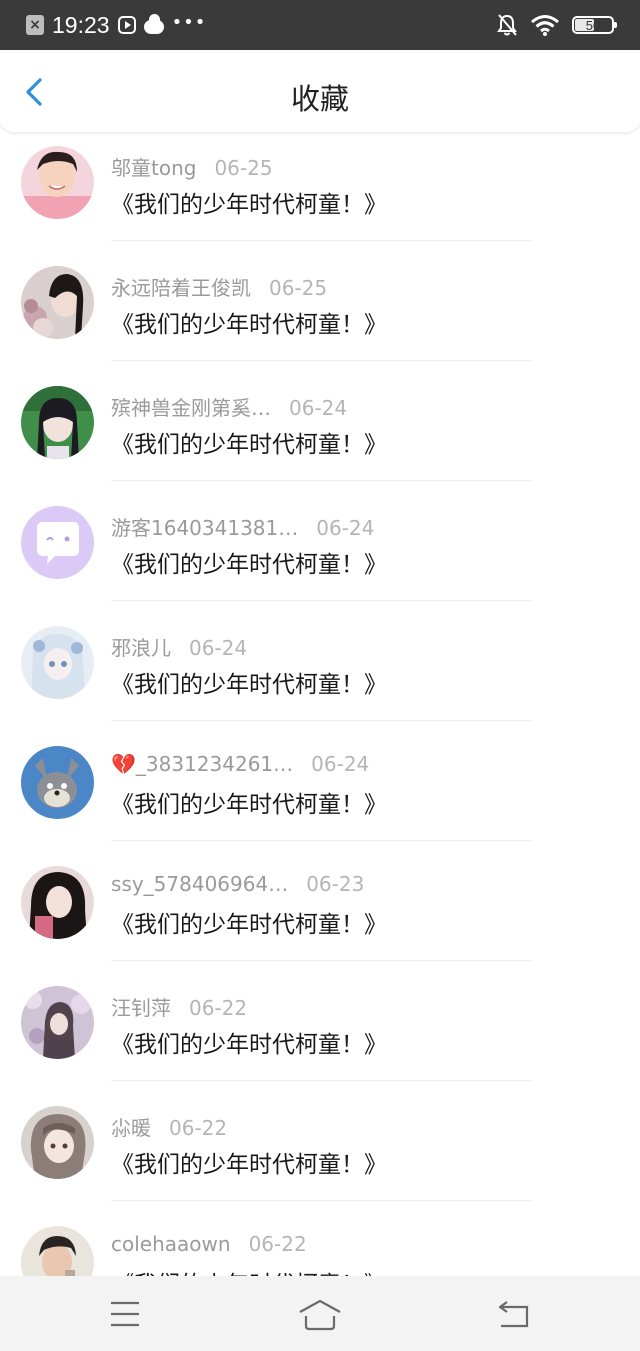 The width and height of the screenshot is (640, 1351). I want to click on list-item: 永远陪着王俊凯 06-25 《我们的少年时代柯童！》, so click(320, 312).